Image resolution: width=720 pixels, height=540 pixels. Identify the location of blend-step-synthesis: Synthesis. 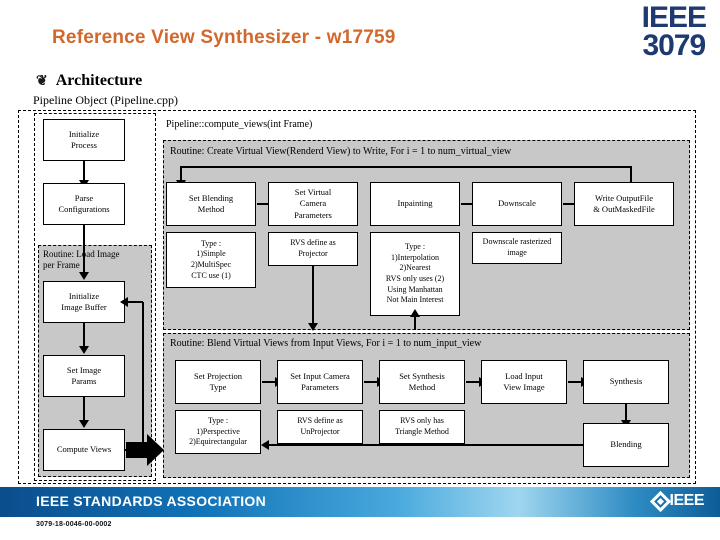
(626, 382).